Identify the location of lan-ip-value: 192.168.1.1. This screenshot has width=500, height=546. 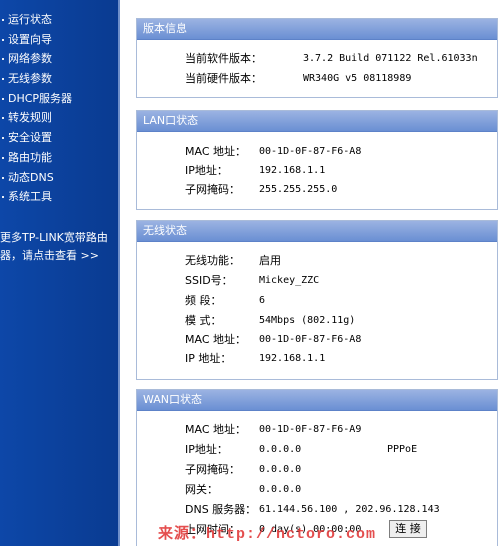
(292, 170).